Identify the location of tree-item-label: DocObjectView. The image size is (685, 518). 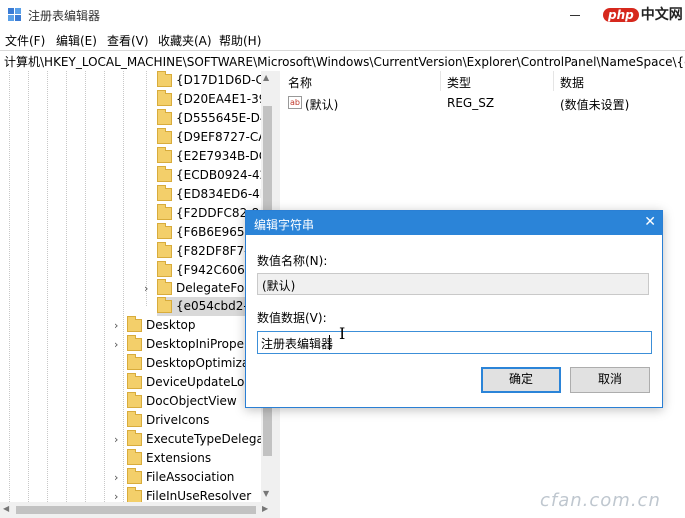
(191, 401).